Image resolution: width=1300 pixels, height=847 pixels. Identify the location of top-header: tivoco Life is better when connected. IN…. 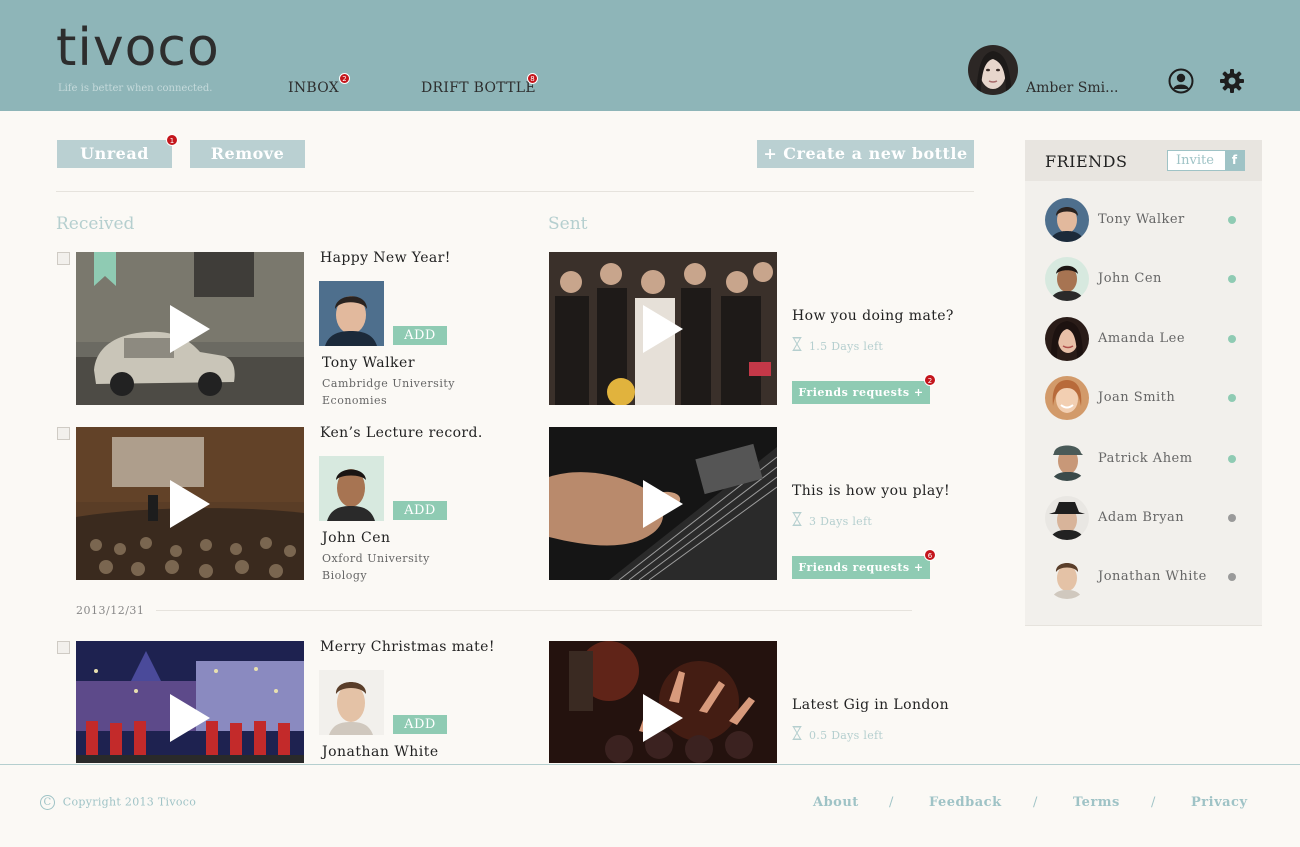
(650, 55).